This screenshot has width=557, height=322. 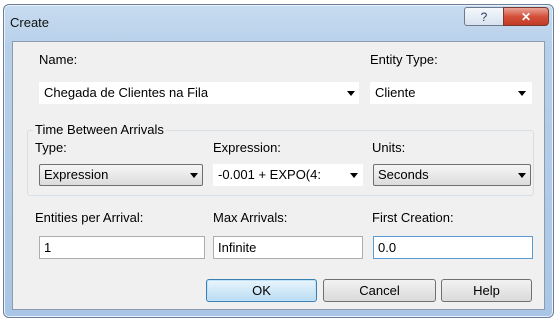 I want to click on help-button: Help, so click(x=486, y=290).